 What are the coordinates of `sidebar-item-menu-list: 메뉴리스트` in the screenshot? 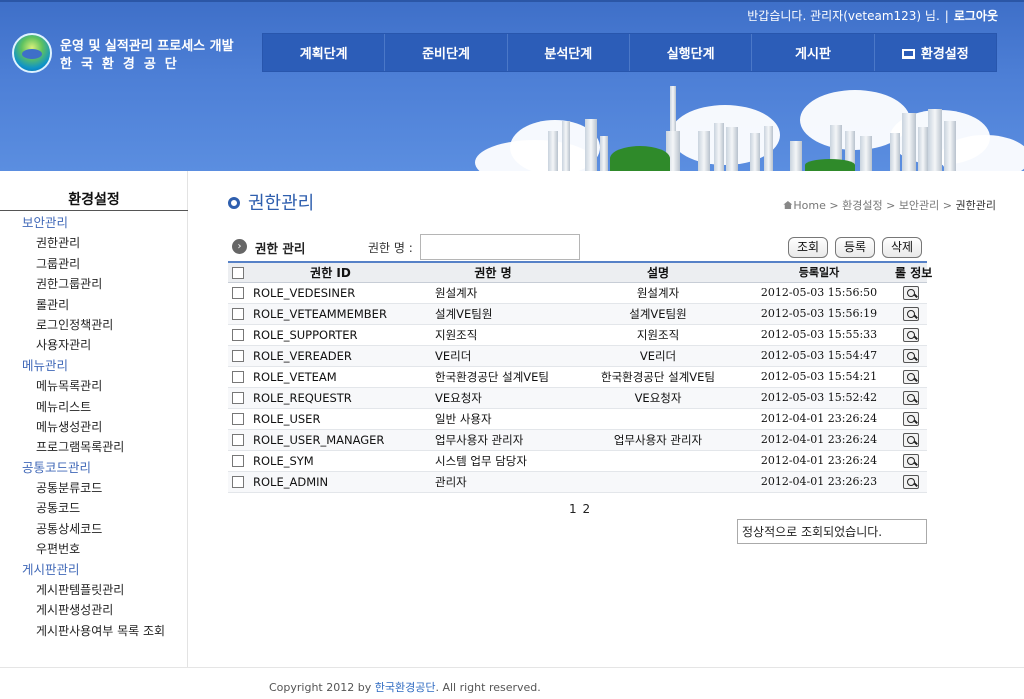 It's located at (94, 407).